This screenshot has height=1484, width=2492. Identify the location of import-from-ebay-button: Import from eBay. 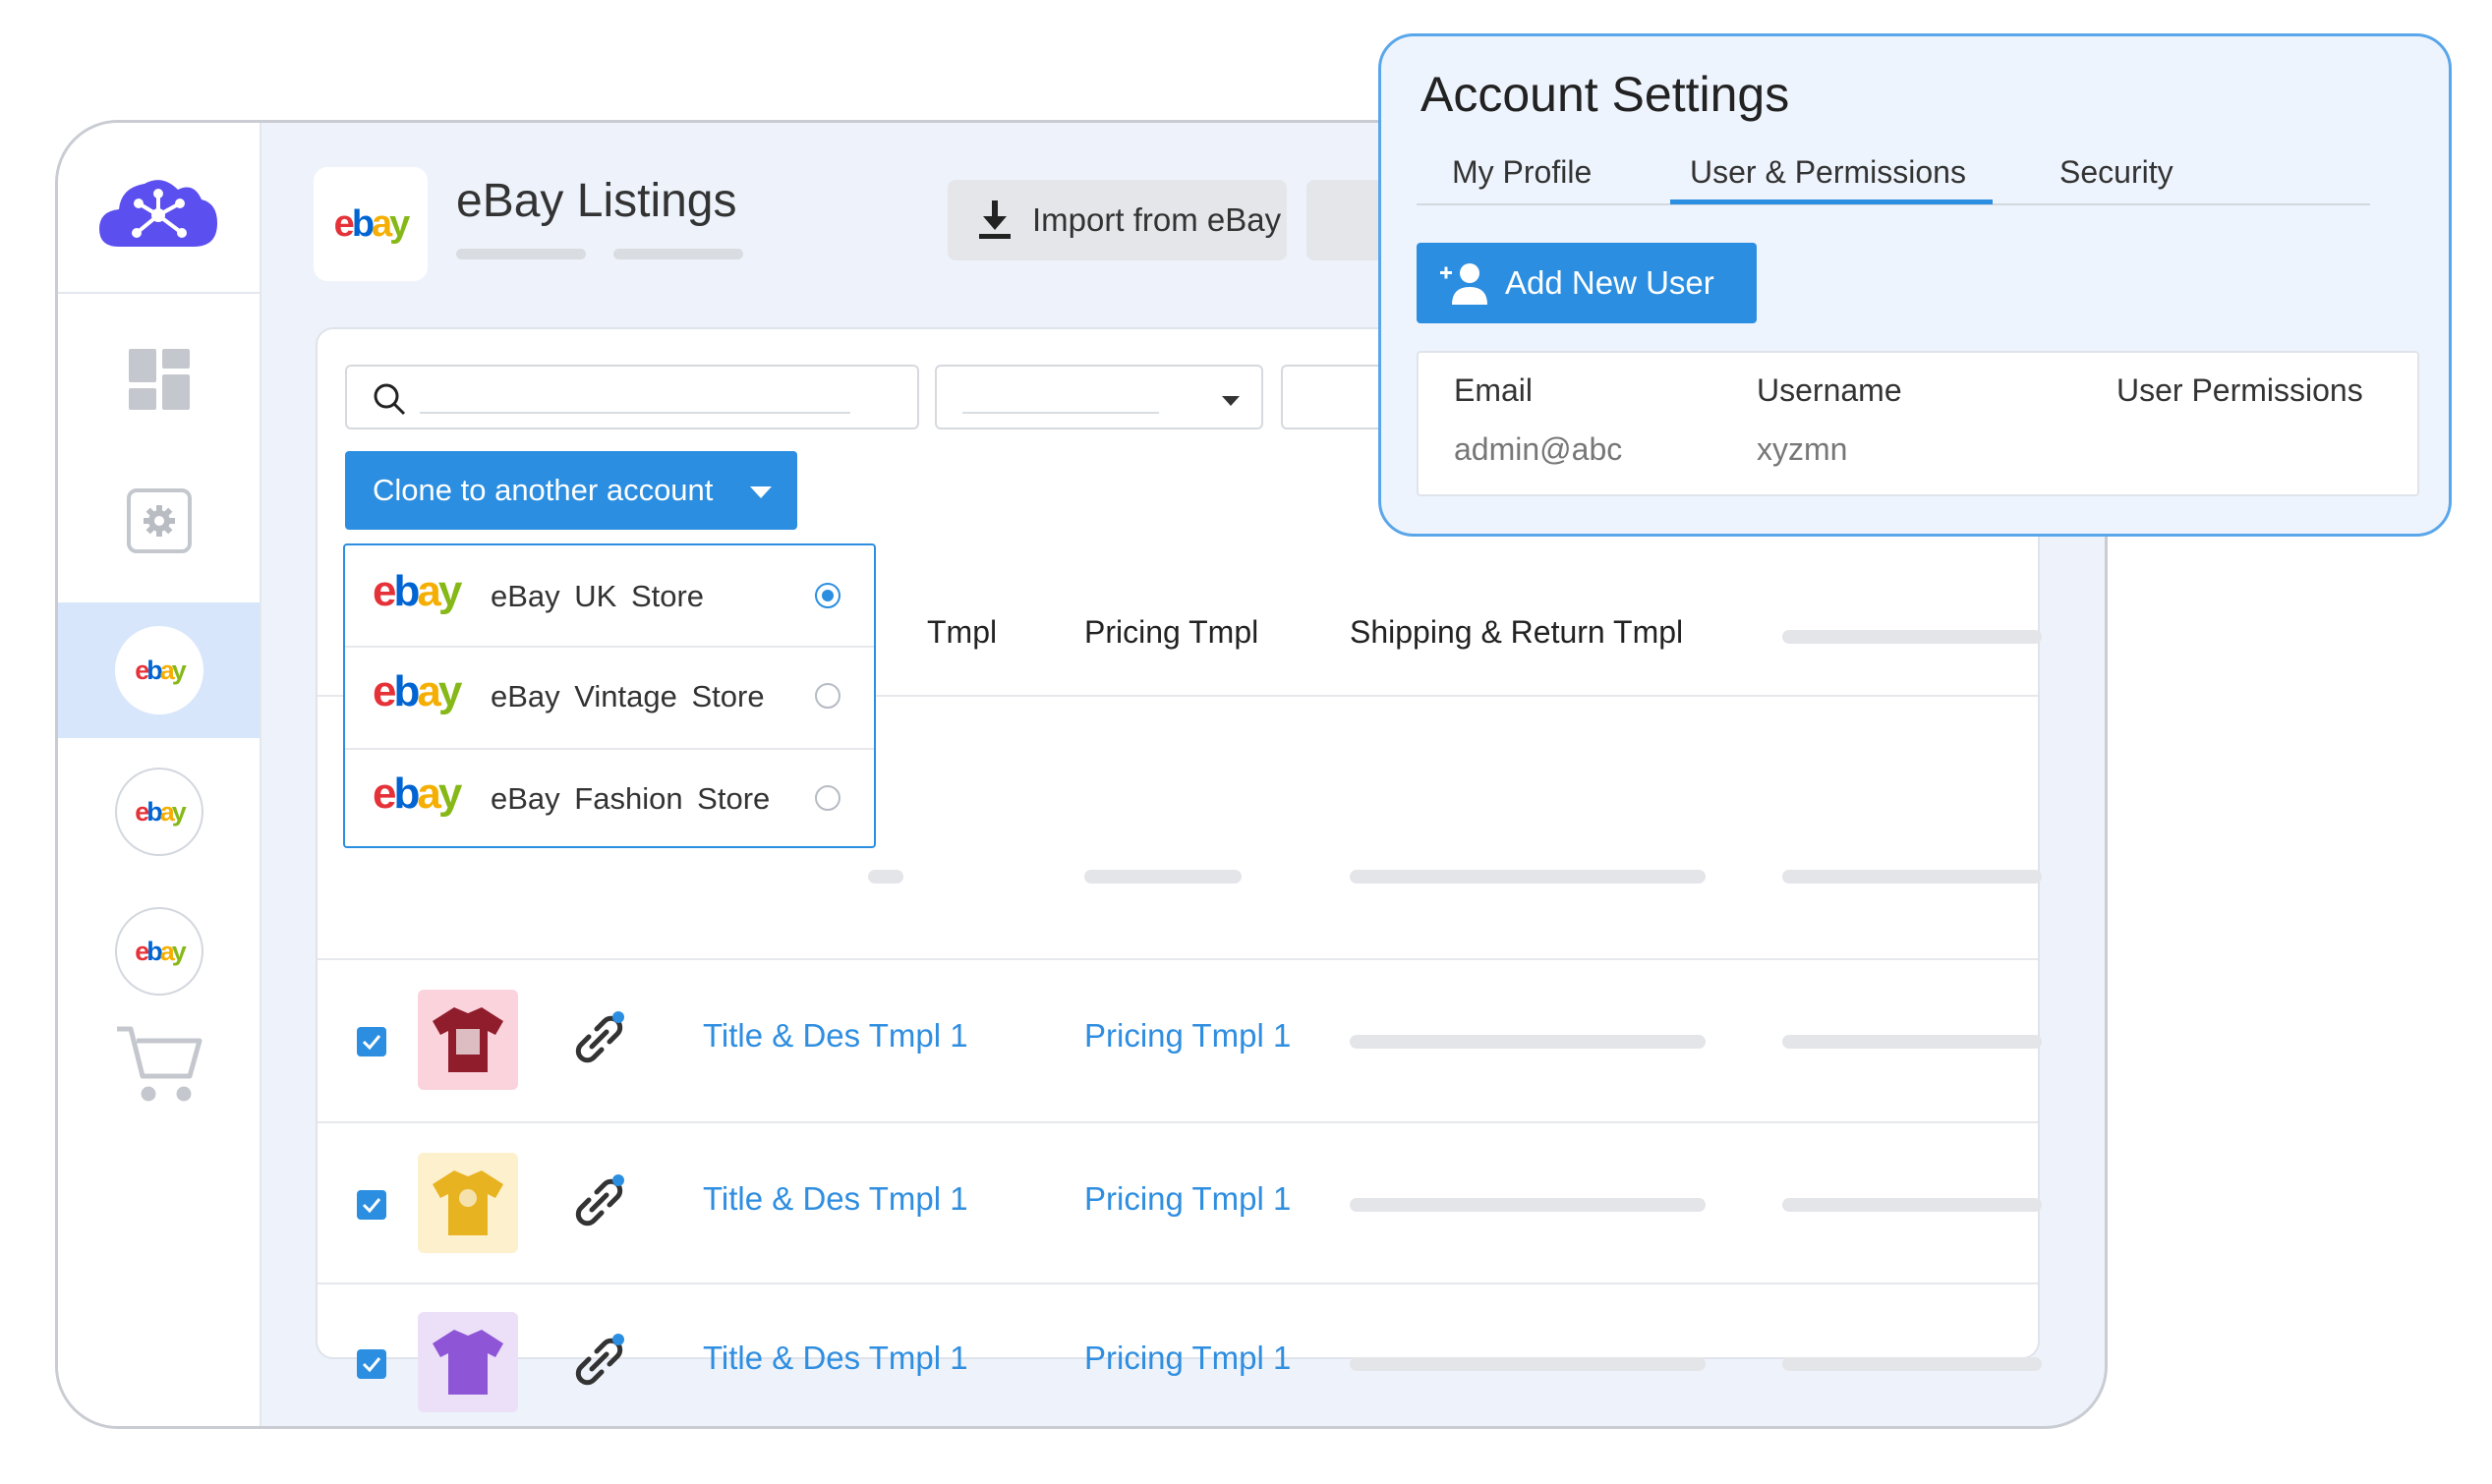
(1117, 220).